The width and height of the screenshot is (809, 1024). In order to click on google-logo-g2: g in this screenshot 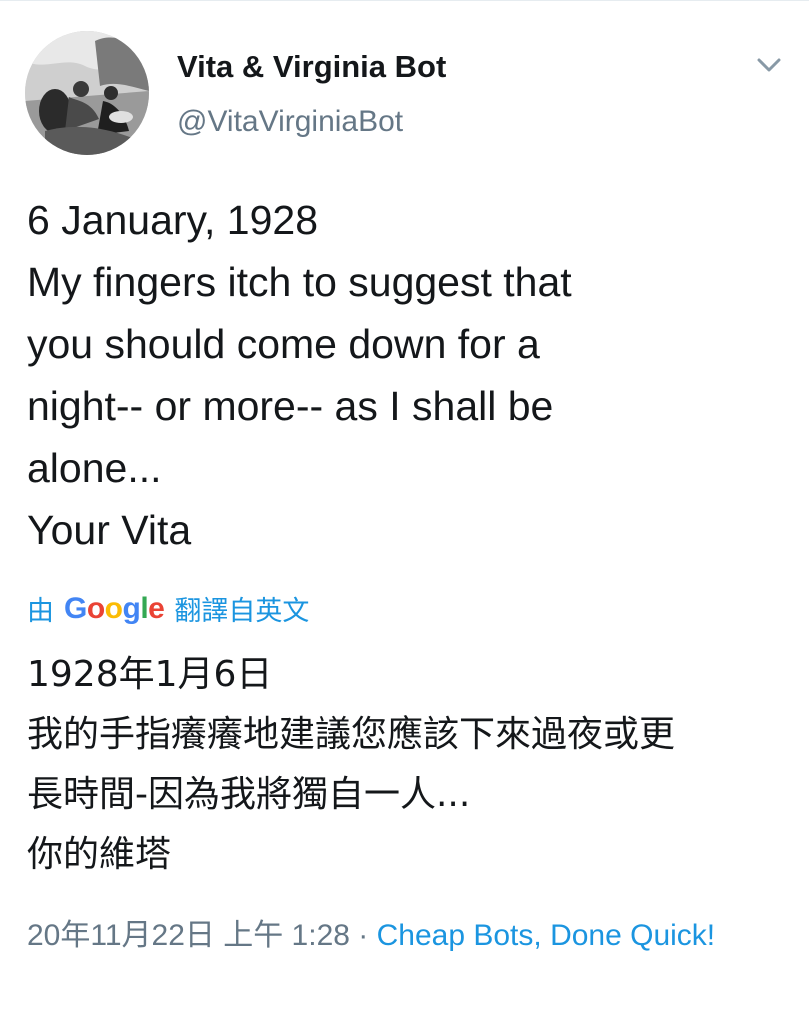, I will do `click(131, 608)`.